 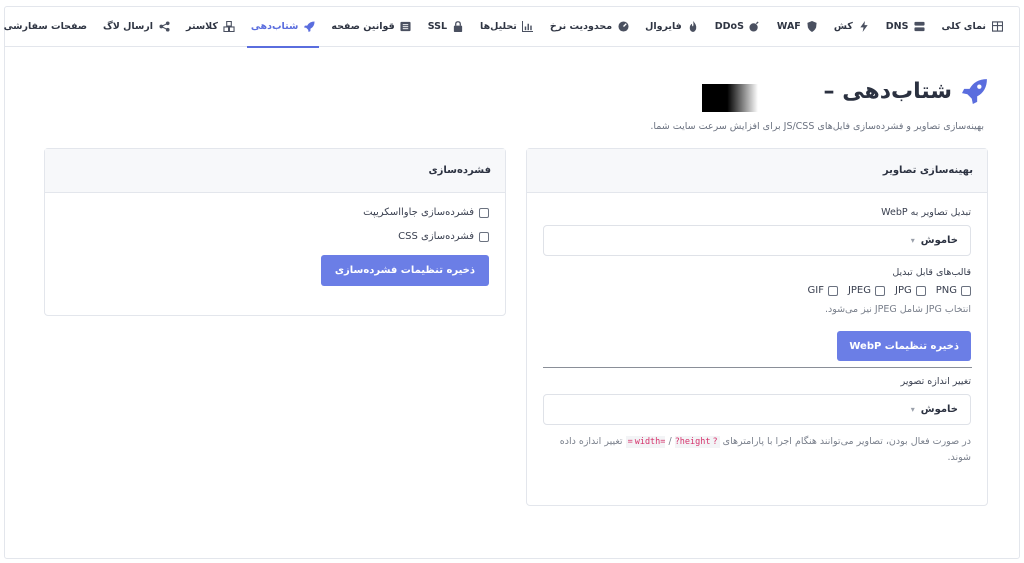 I want to click on tab-custom-pages: صفحات سفارشی, so click(x=47, y=27).